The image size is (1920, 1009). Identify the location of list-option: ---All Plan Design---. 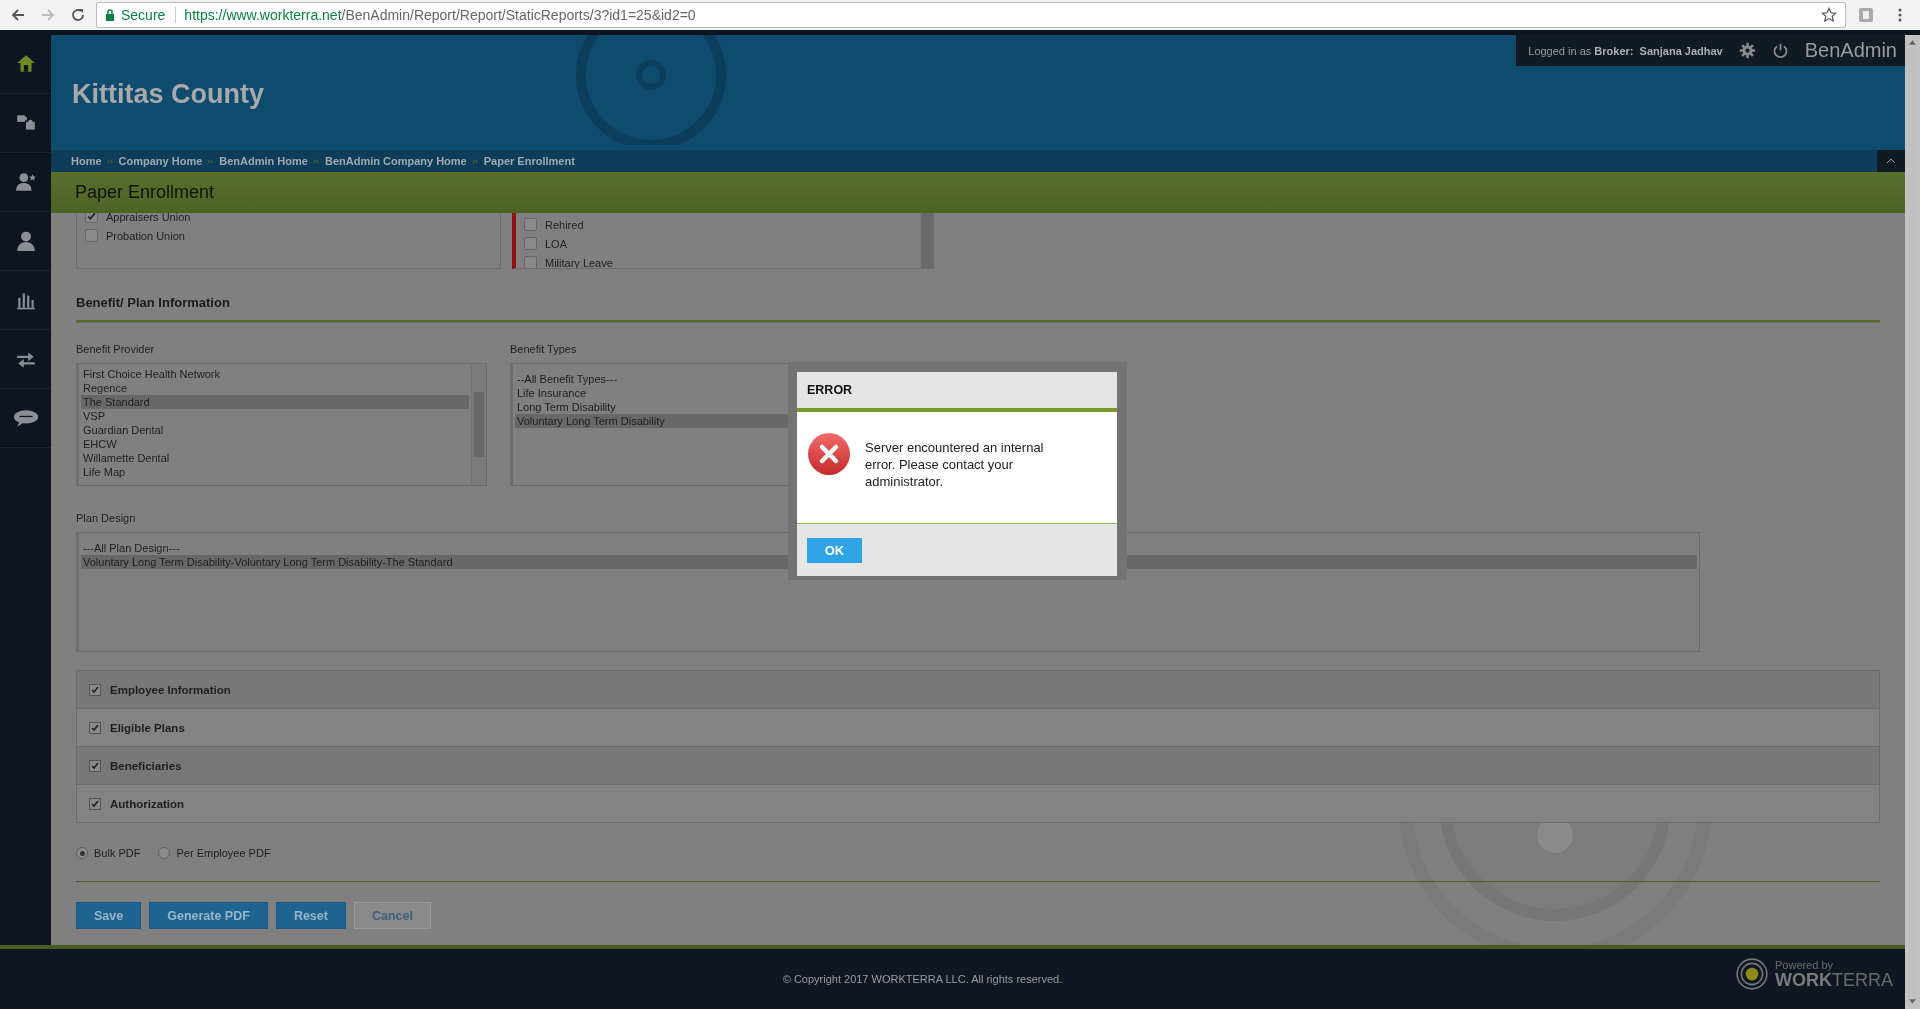
(130, 548).